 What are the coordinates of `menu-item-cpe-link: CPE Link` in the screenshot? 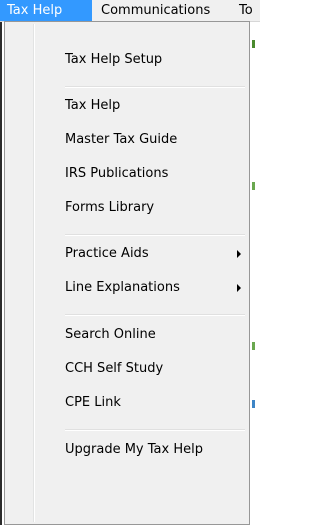 It's located at (127, 403).